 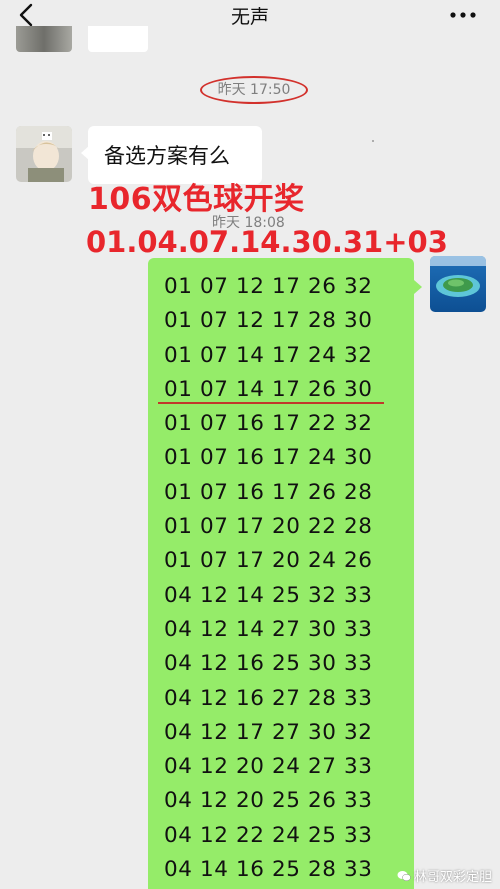 What do you see at coordinates (268, 835) in the screenshot?
I see `number-row: 04 12 22 24 25 33` at bounding box center [268, 835].